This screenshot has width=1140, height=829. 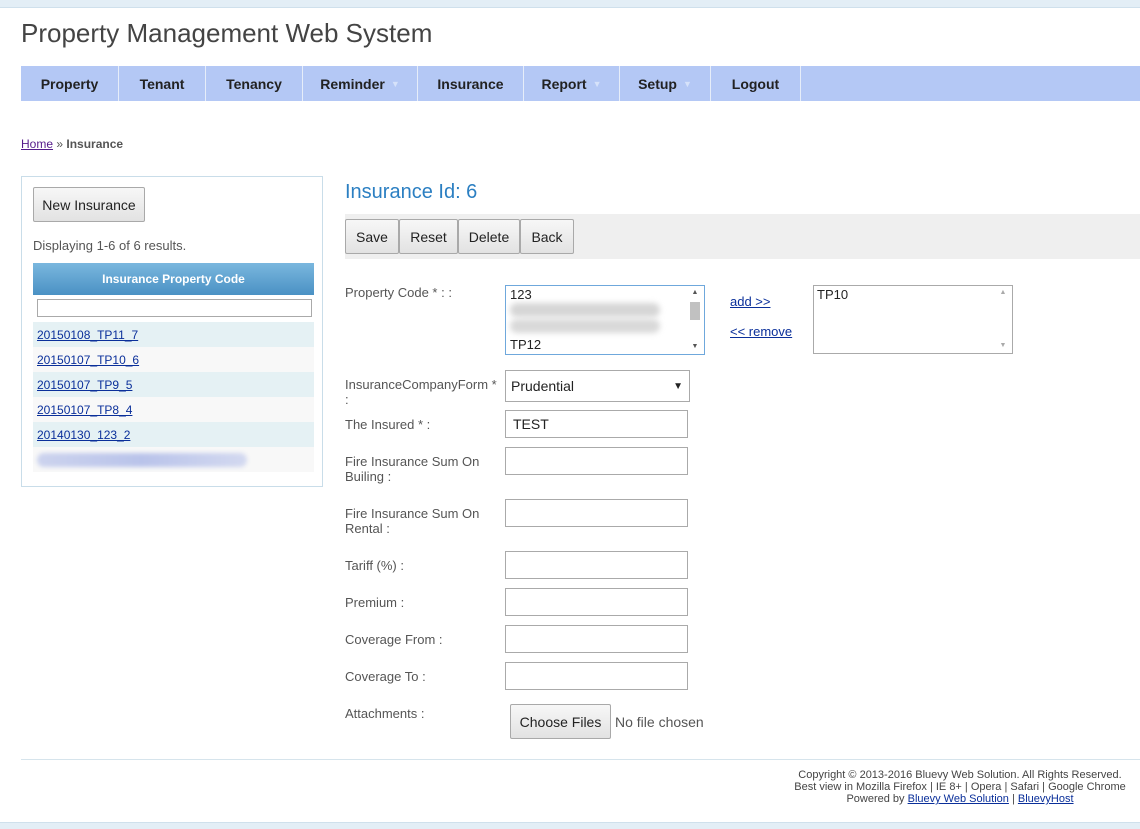 I want to click on table-row: 20150107_TP10_6, so click(x=173, y=359).